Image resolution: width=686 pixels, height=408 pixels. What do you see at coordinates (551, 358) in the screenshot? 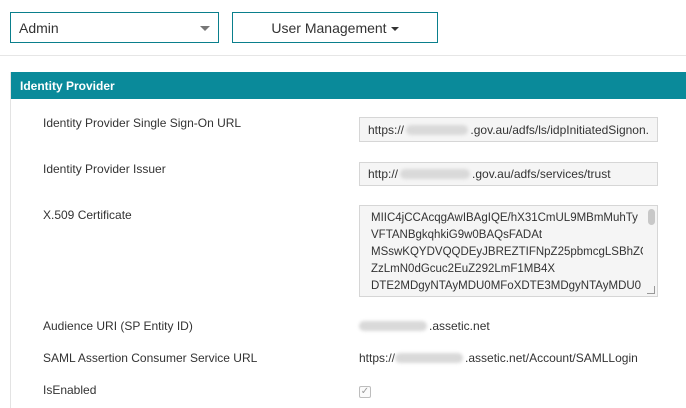
I see `acs-url-suffix: .assetic.net/Account/SAMLLogin` at bounding box center [551, 358].